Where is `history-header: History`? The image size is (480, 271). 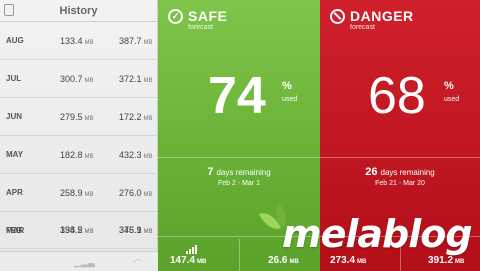
history-header: History is located at coordinates (78, 11).